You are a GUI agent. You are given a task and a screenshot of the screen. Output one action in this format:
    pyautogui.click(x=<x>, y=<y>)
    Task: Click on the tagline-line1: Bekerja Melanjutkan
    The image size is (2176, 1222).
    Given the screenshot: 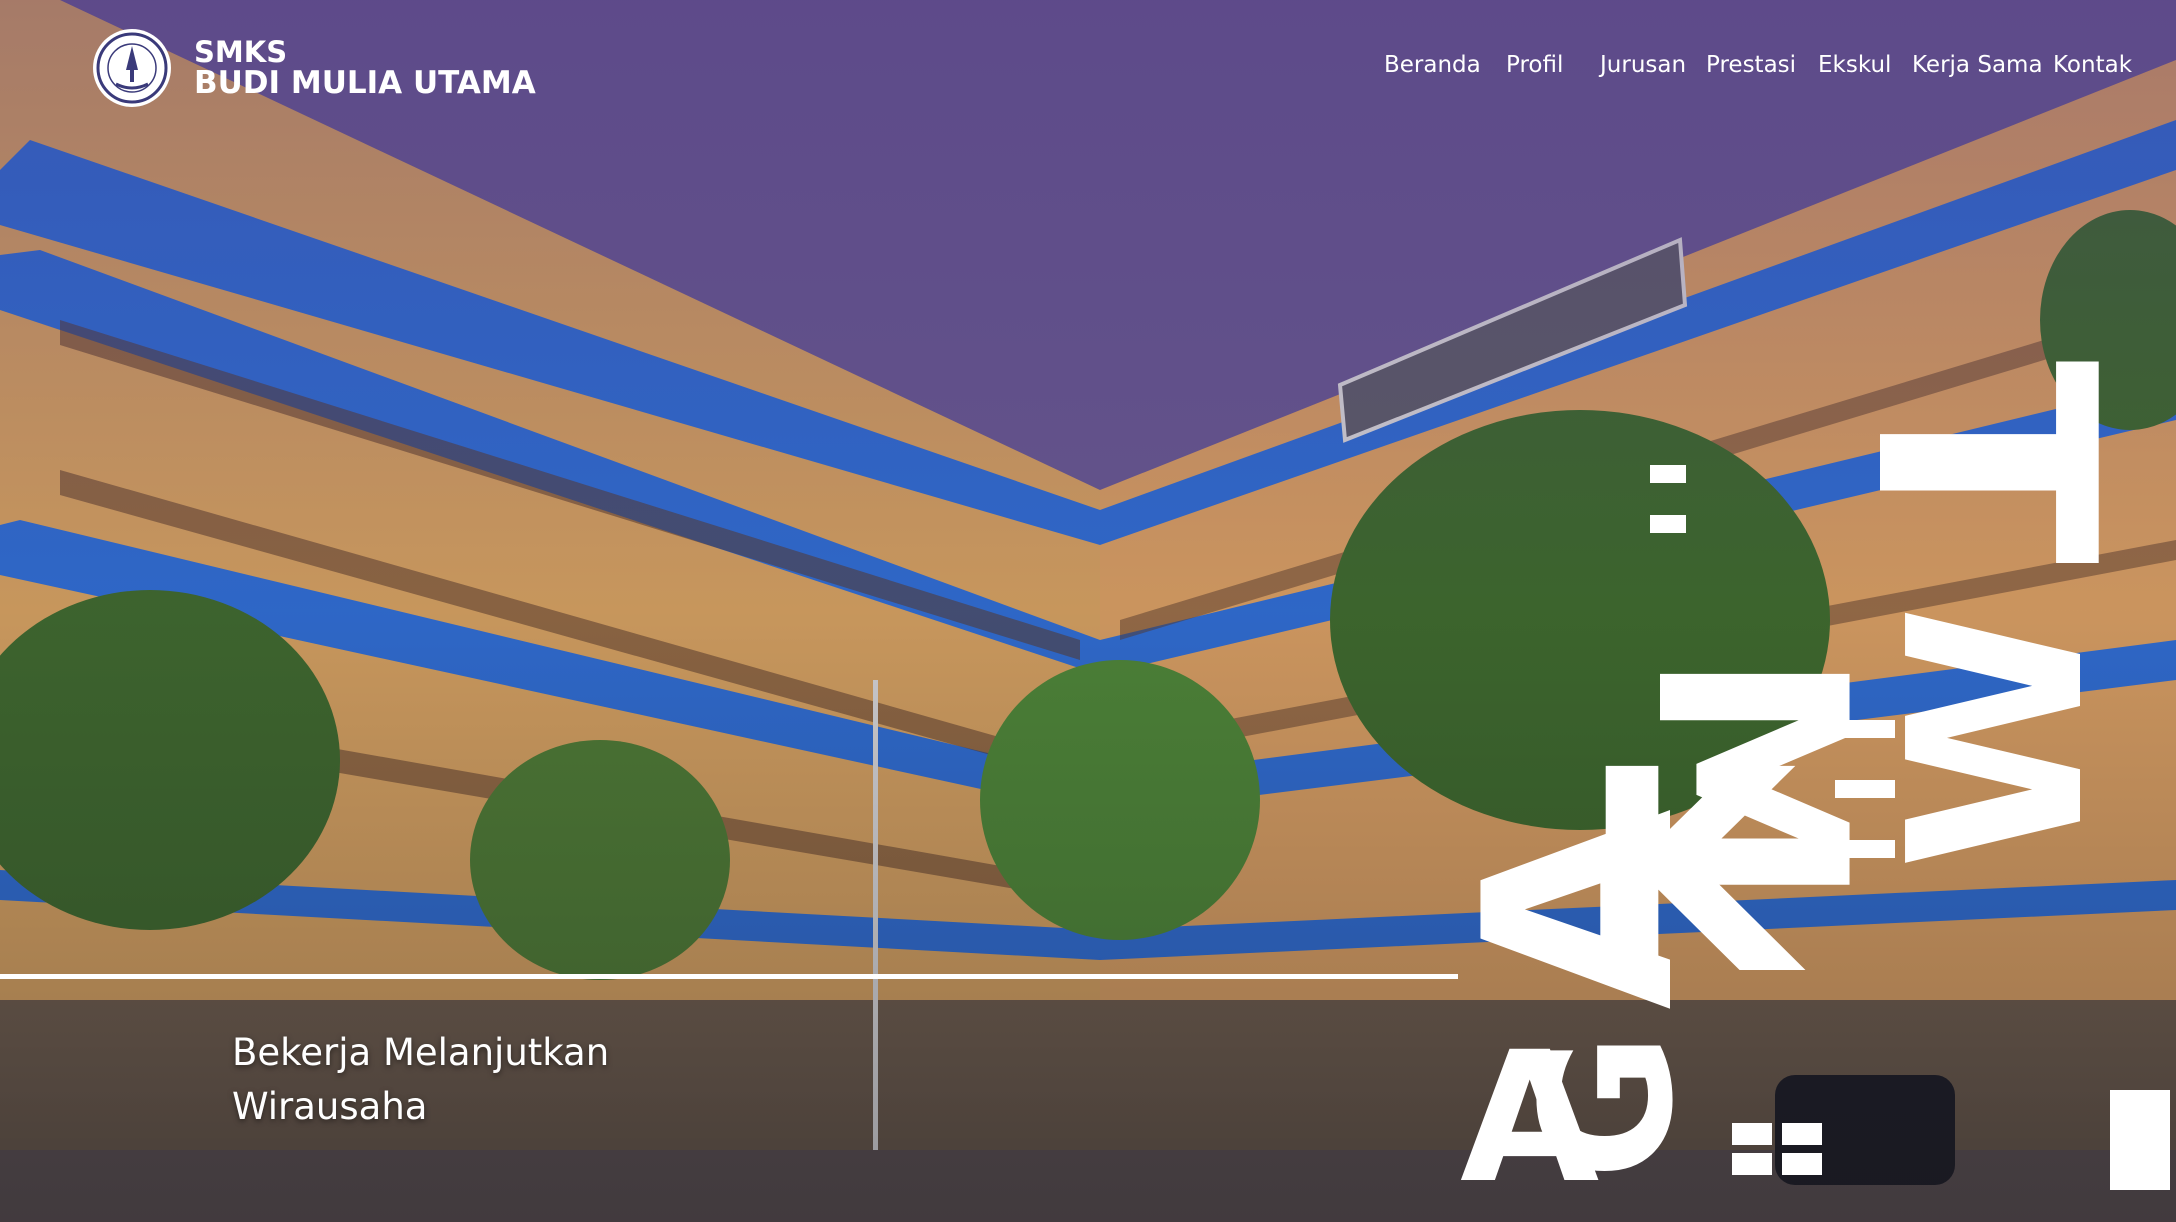 What is the action you would take?
    pyautogui.click(x=421, y=1052)
    